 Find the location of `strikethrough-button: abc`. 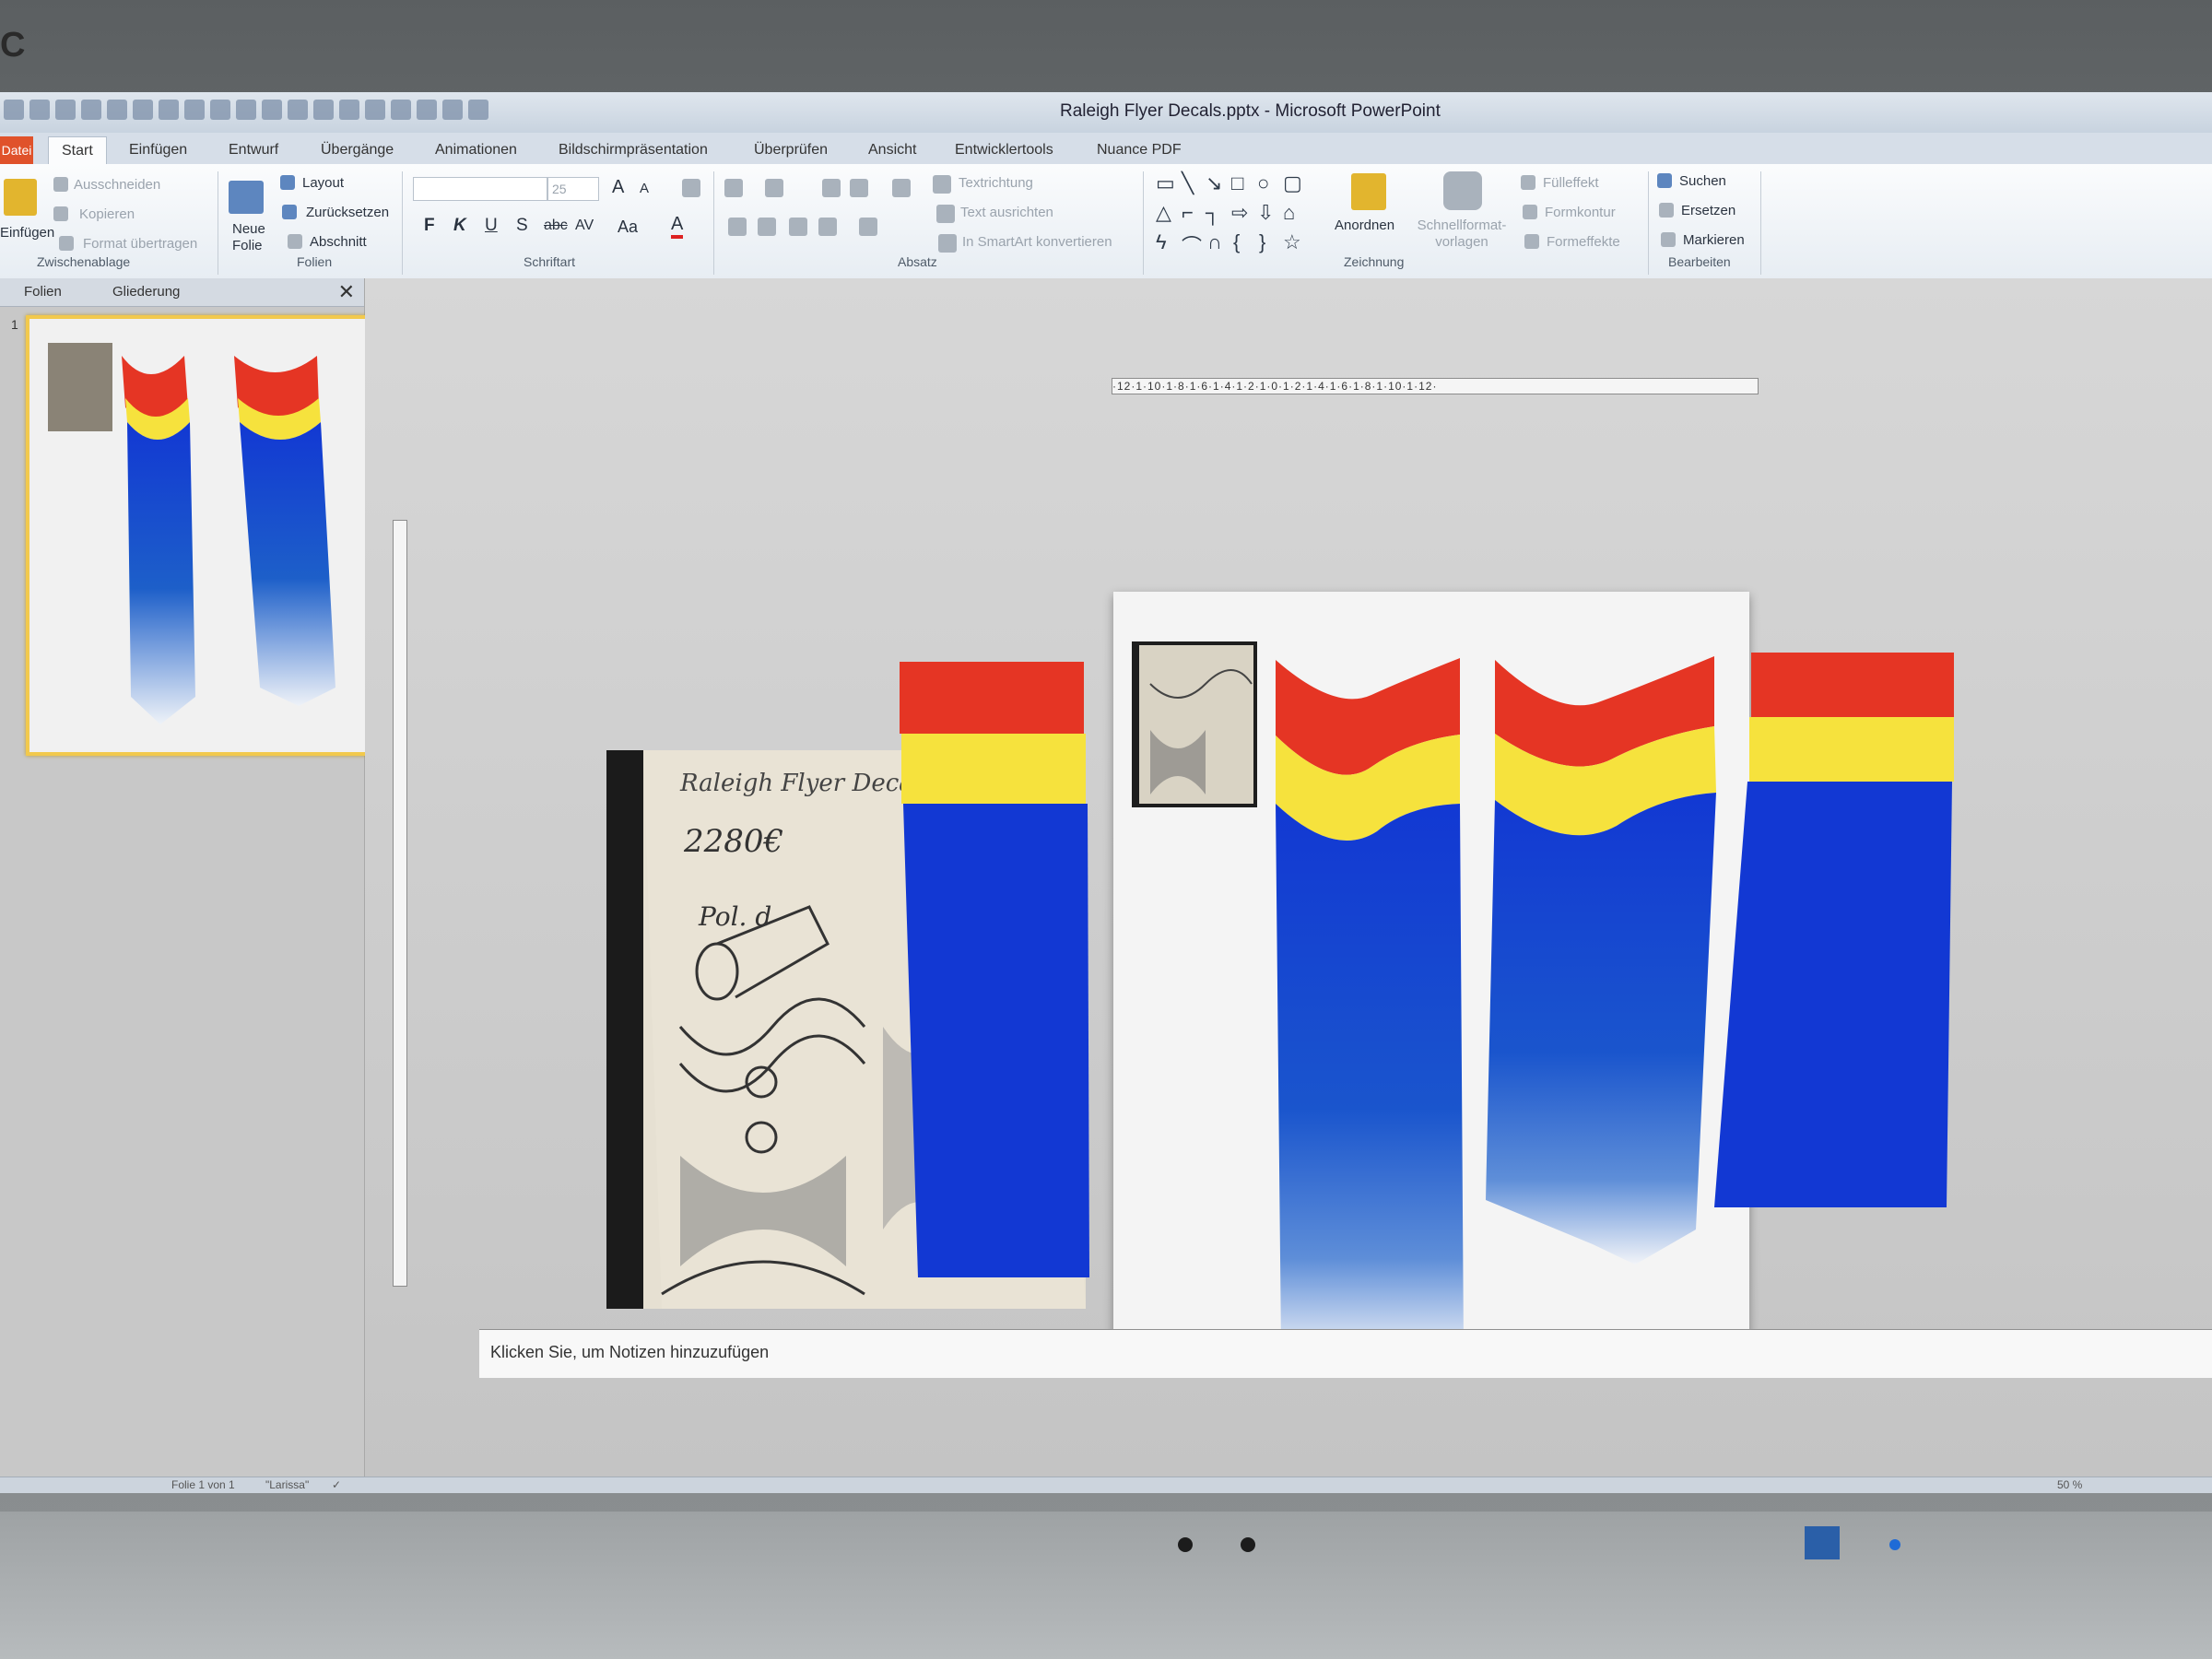

strikethrough-button: abc is located at coordinates (556, 226).